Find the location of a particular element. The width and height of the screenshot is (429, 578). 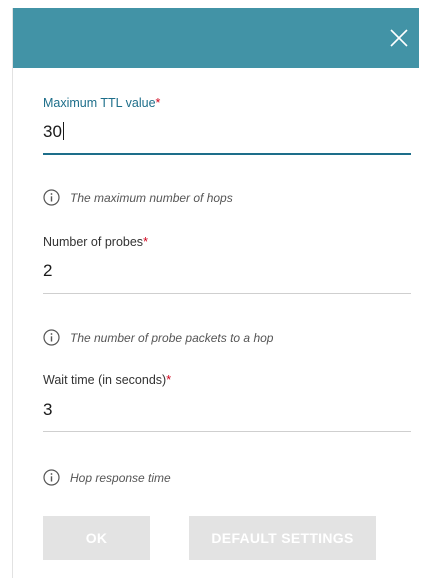

close-icon is located at coordinates (399, 38).